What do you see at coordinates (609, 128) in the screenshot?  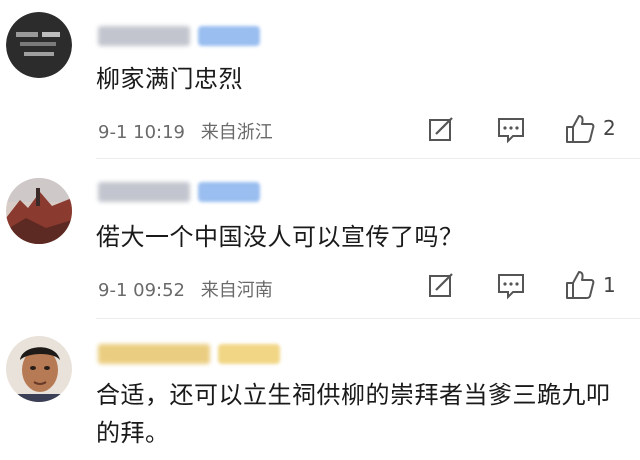 I see `like-count: 2` at bounding box center [609, 128].